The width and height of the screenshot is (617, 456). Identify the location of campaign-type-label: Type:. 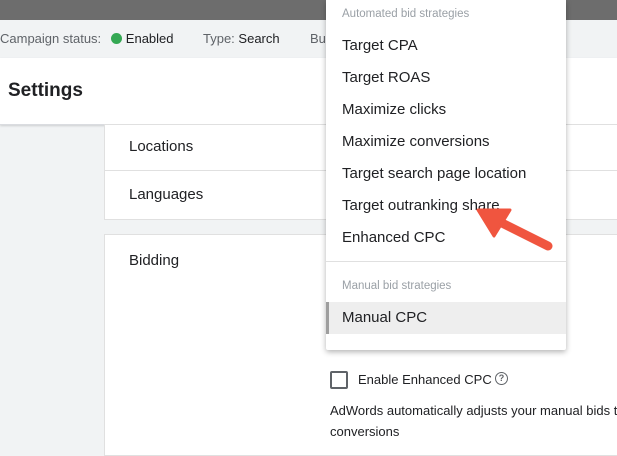
(219, 38).